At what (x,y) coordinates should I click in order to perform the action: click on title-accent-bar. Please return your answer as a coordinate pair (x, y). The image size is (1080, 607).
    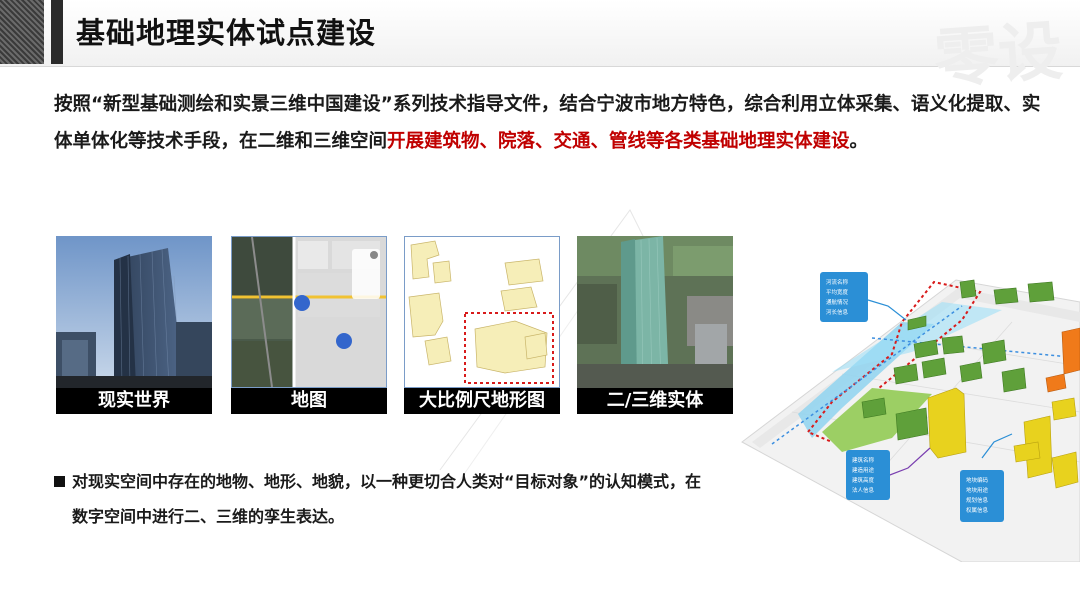
    Looking at the image, I should click on (57, 32).